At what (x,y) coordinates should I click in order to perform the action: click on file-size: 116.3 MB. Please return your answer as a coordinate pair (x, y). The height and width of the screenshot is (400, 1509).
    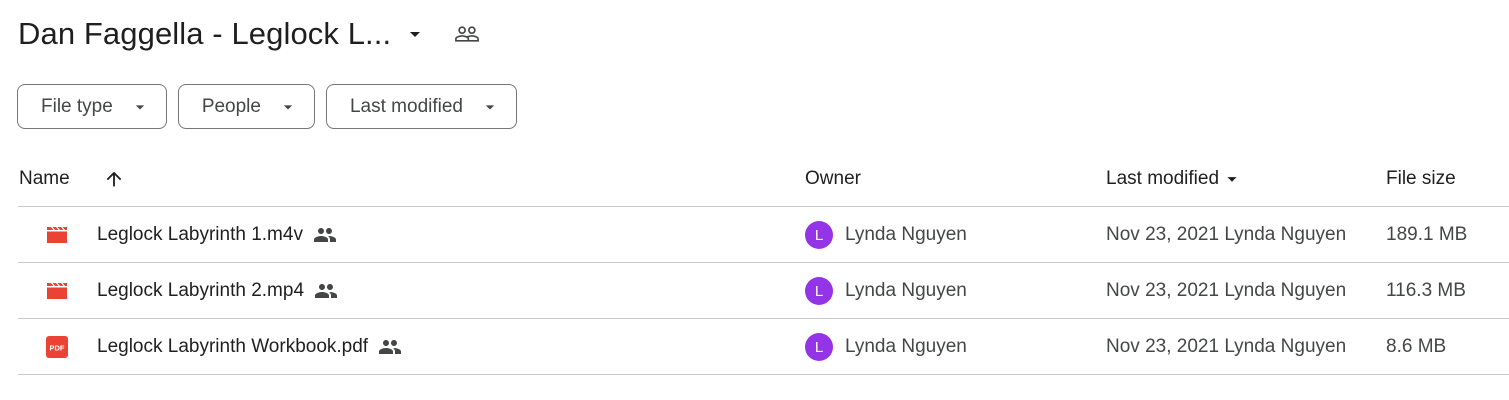
    Looking at the image, I should click on (1426, 290).